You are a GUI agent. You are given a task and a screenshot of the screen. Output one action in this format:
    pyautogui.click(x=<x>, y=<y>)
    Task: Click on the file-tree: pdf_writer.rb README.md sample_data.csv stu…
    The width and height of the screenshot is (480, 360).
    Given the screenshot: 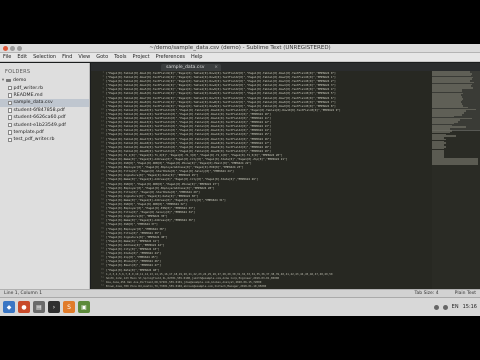 What is the action you would take?
    pyautogui.click(x=44, y=113)
    